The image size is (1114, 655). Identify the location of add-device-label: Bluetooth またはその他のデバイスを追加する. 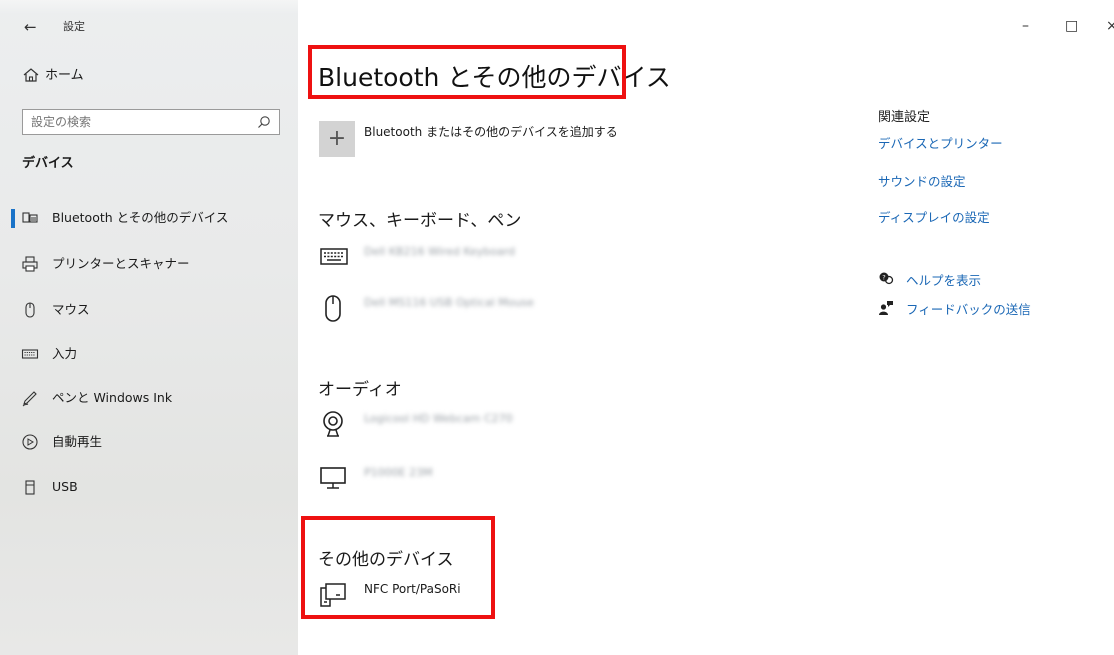
(491, 131).